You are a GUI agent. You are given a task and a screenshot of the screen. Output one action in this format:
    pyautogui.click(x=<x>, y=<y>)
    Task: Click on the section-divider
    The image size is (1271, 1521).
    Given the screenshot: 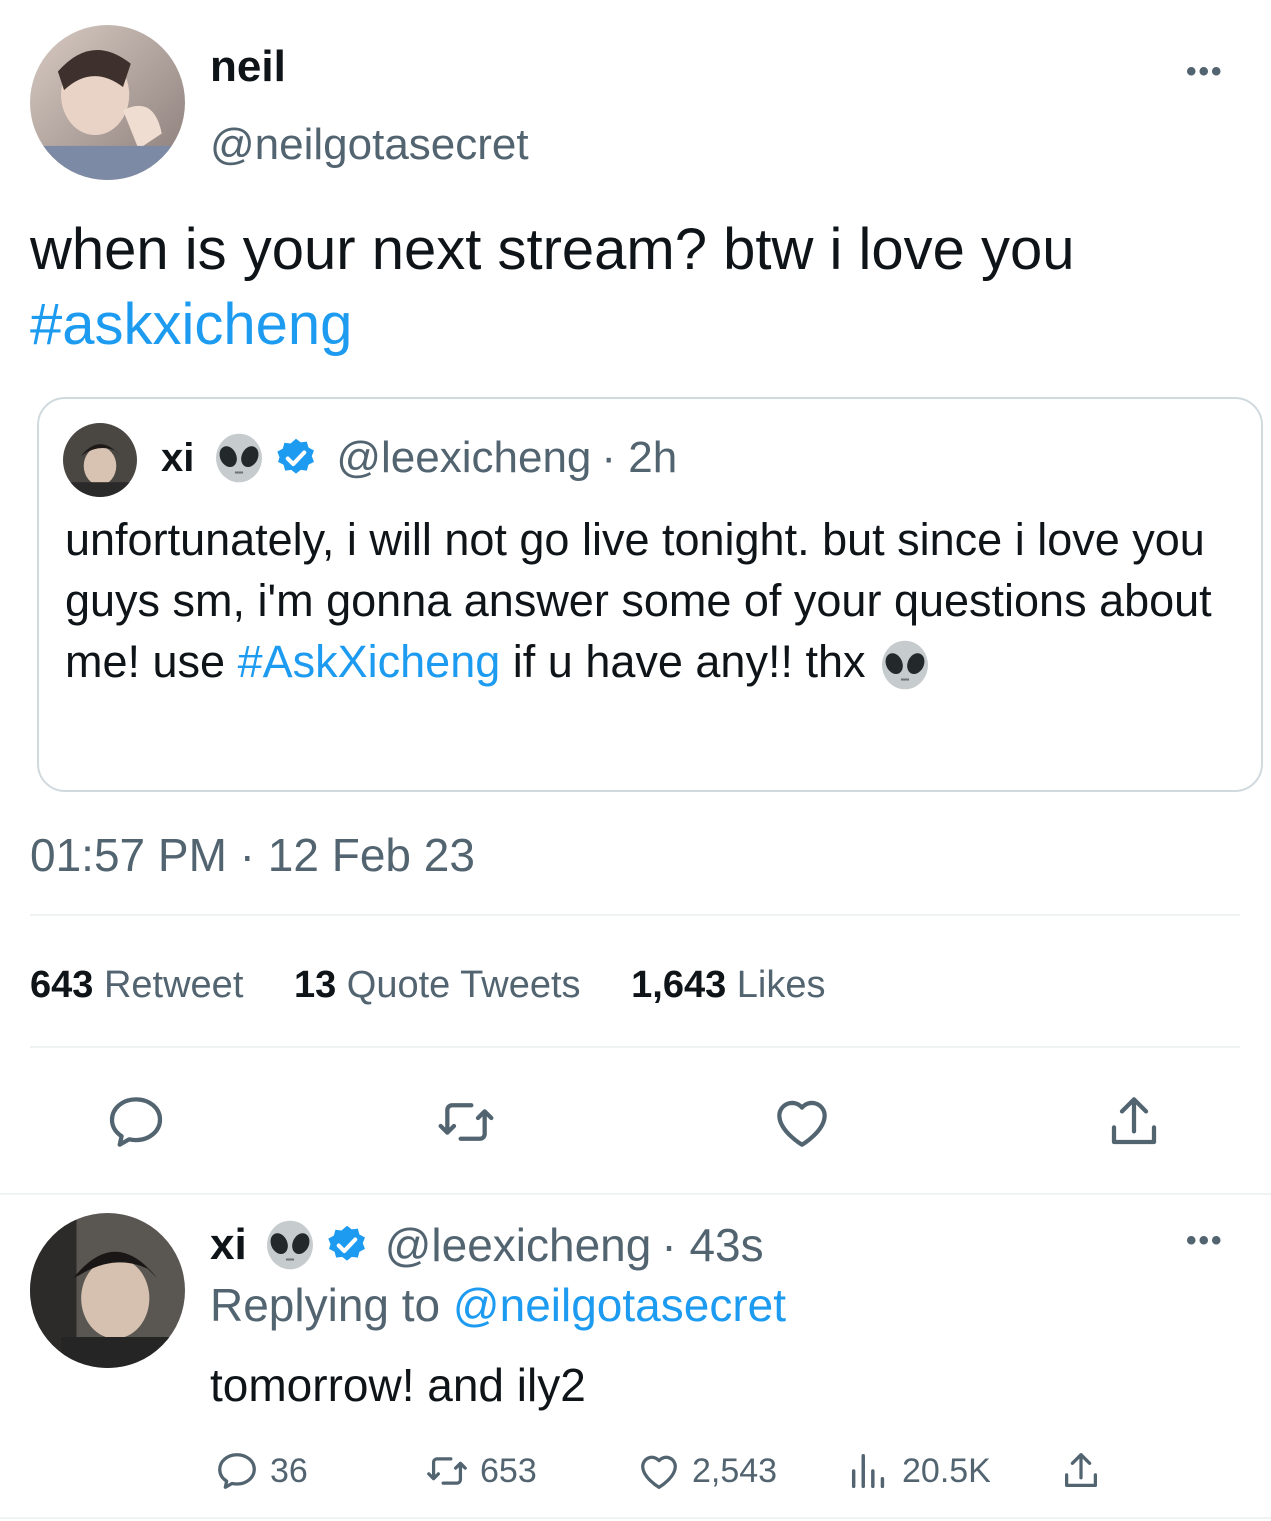 What is the action you would take?
    pyautogui.click(x=635, y=1194)
    